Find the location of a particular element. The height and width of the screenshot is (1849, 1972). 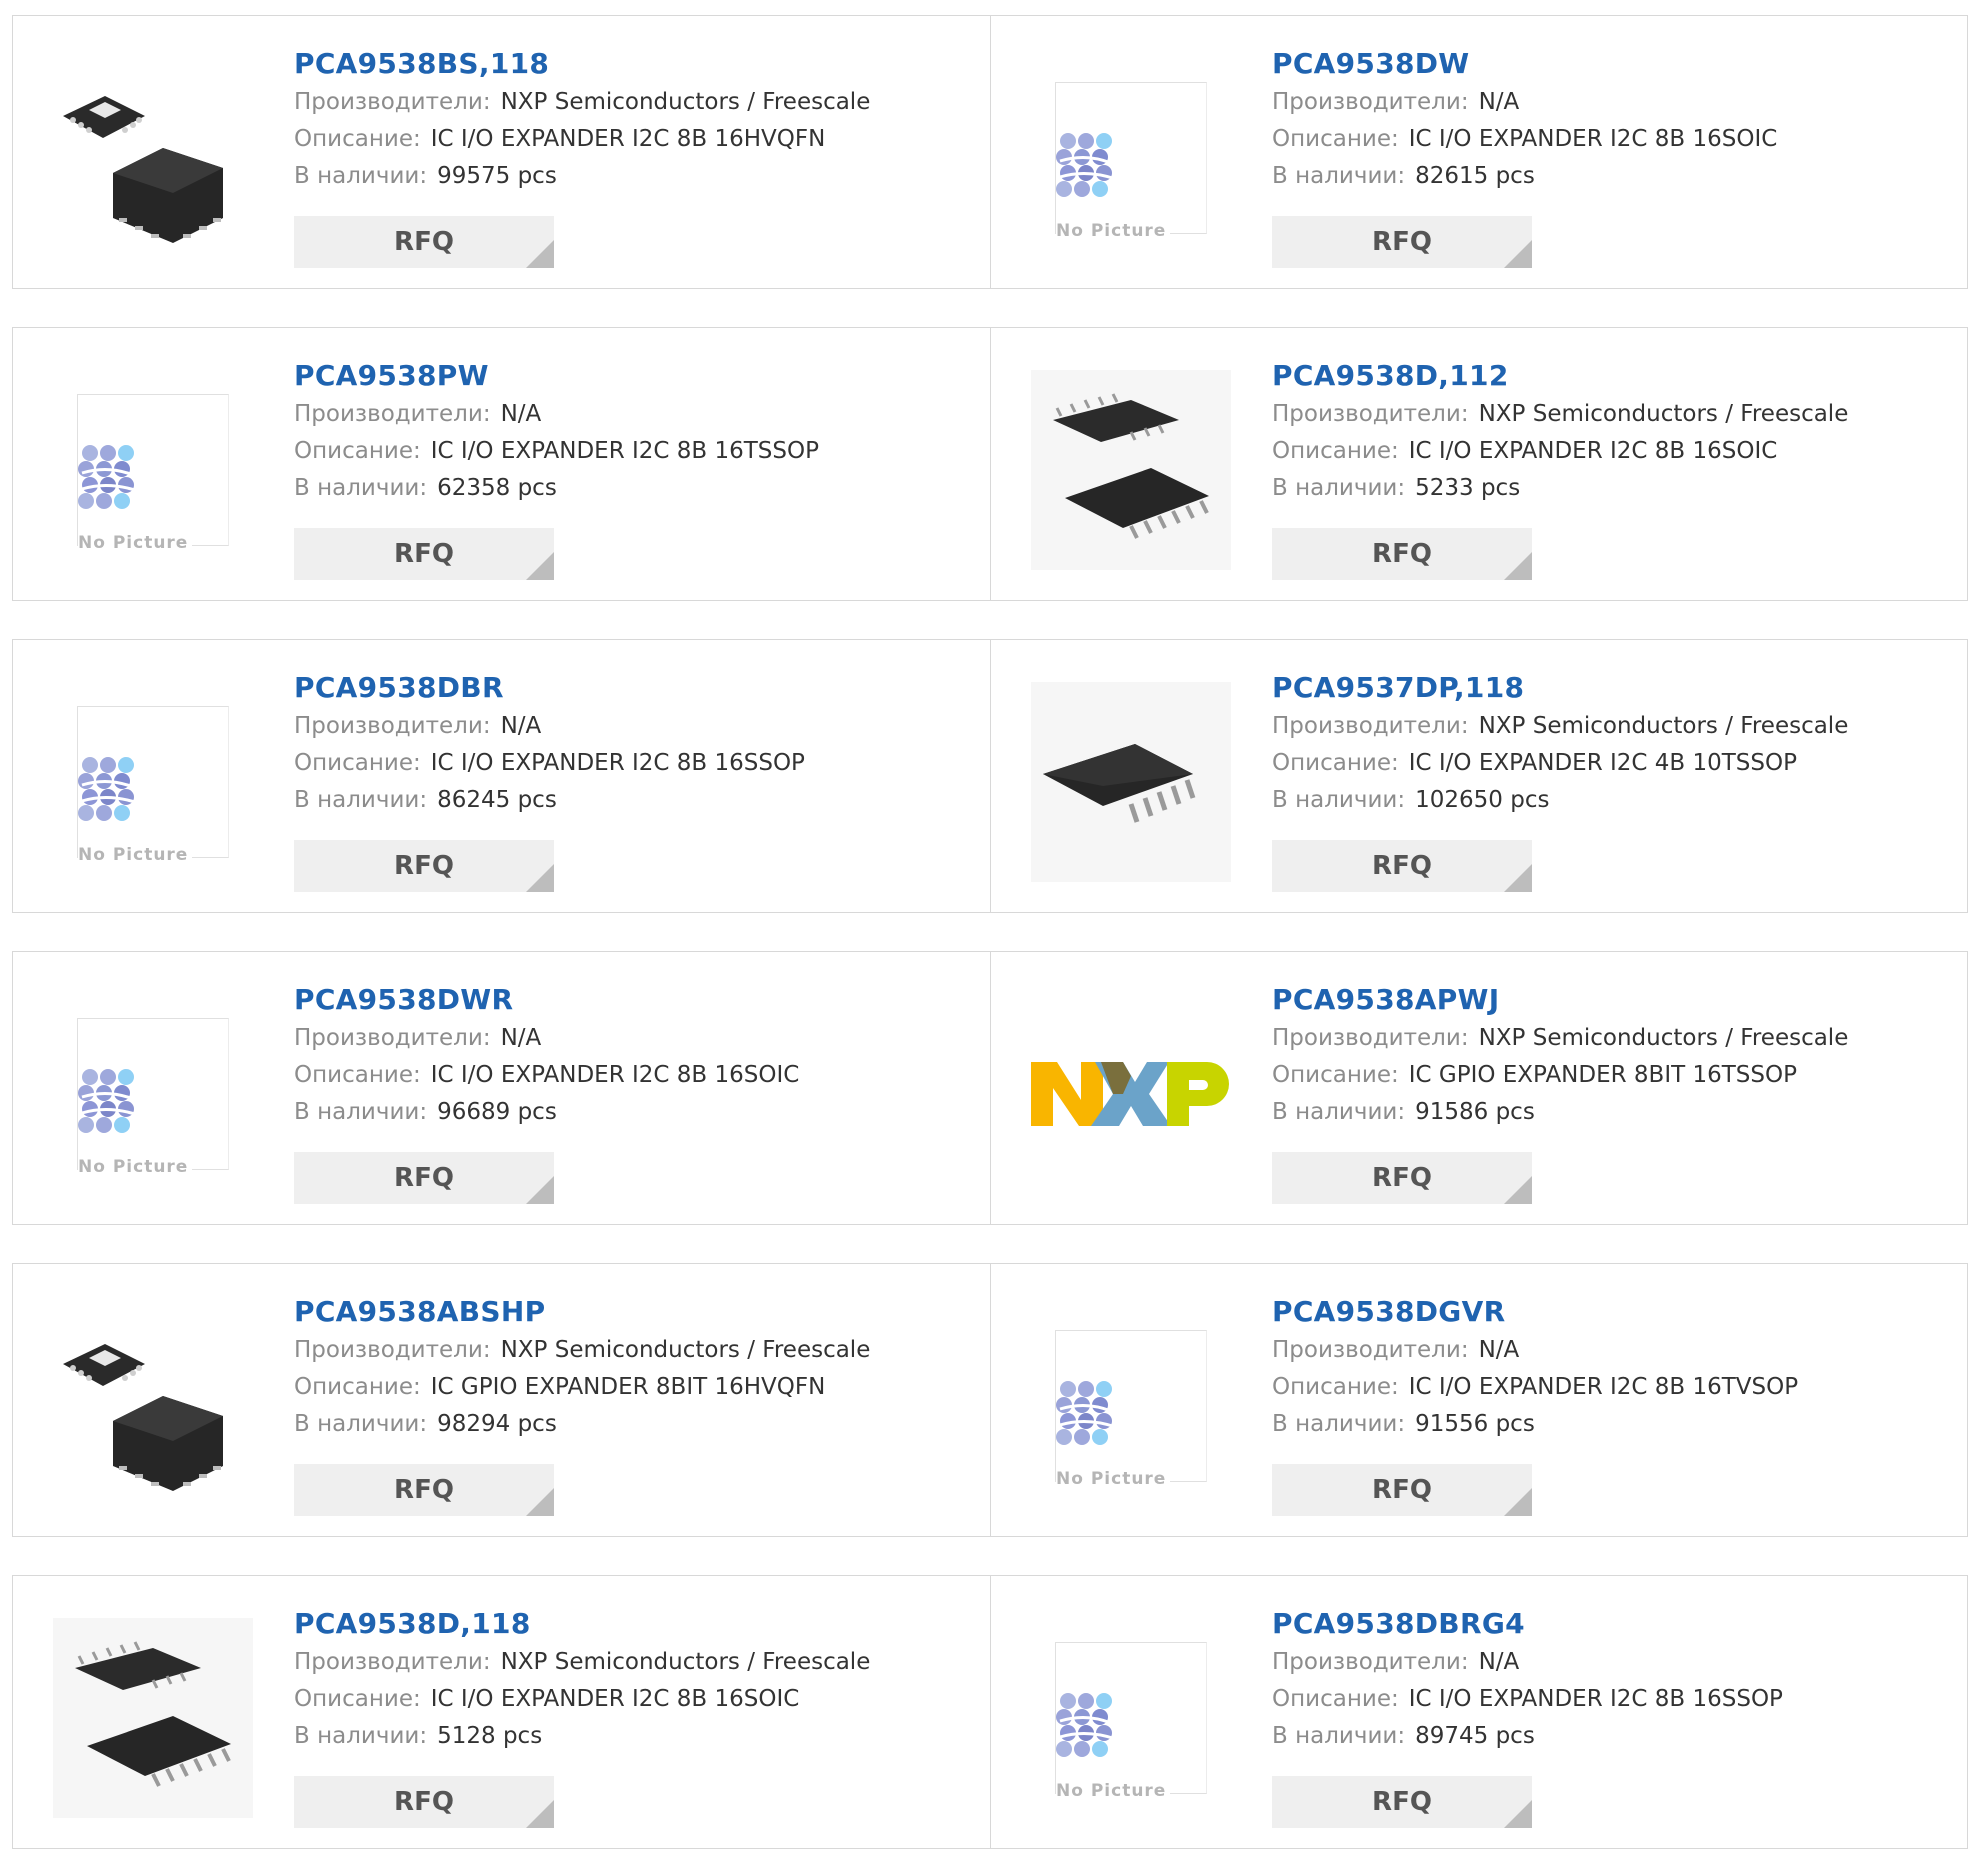

description-value: IC I/O EXPANDER I2C 8B 16SSOP is located at coordinates (1595, 1699).